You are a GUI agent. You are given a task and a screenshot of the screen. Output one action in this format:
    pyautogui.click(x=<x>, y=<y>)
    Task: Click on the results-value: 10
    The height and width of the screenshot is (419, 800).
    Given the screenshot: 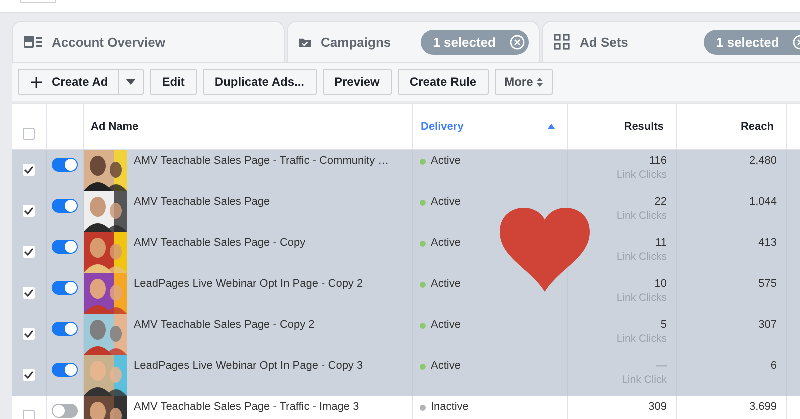 What is the action you would take?
    pyautogui.click(x=660, y=284)
    